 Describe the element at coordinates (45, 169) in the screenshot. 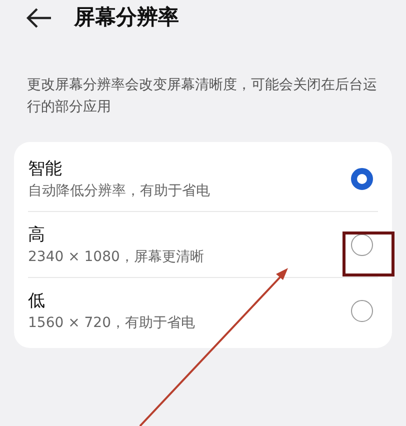

I see `option-title: 智能` at that location.